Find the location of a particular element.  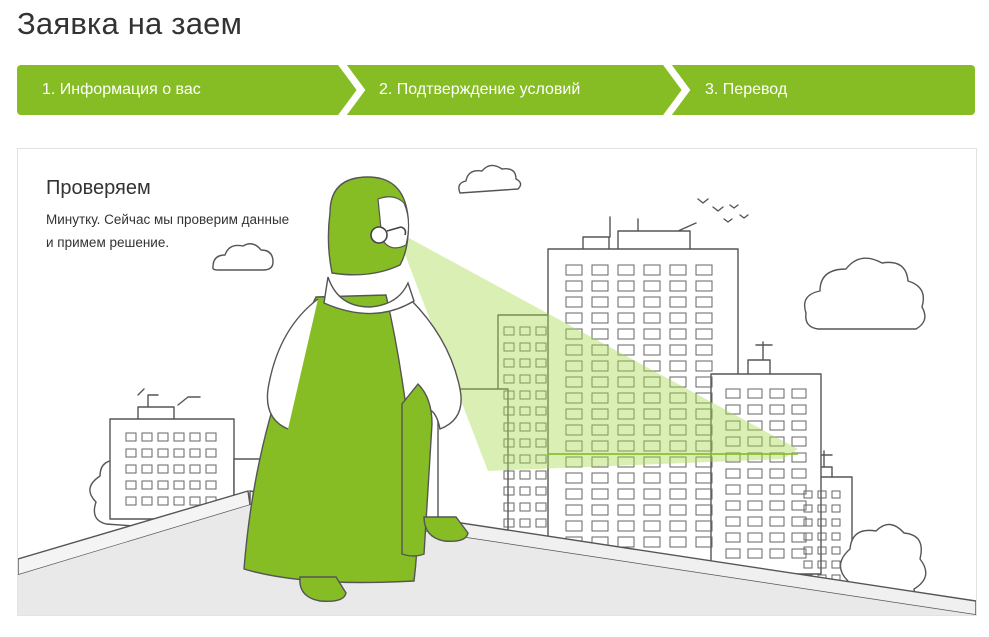

status-title: Проверяем is located at coordinates (98, 188).